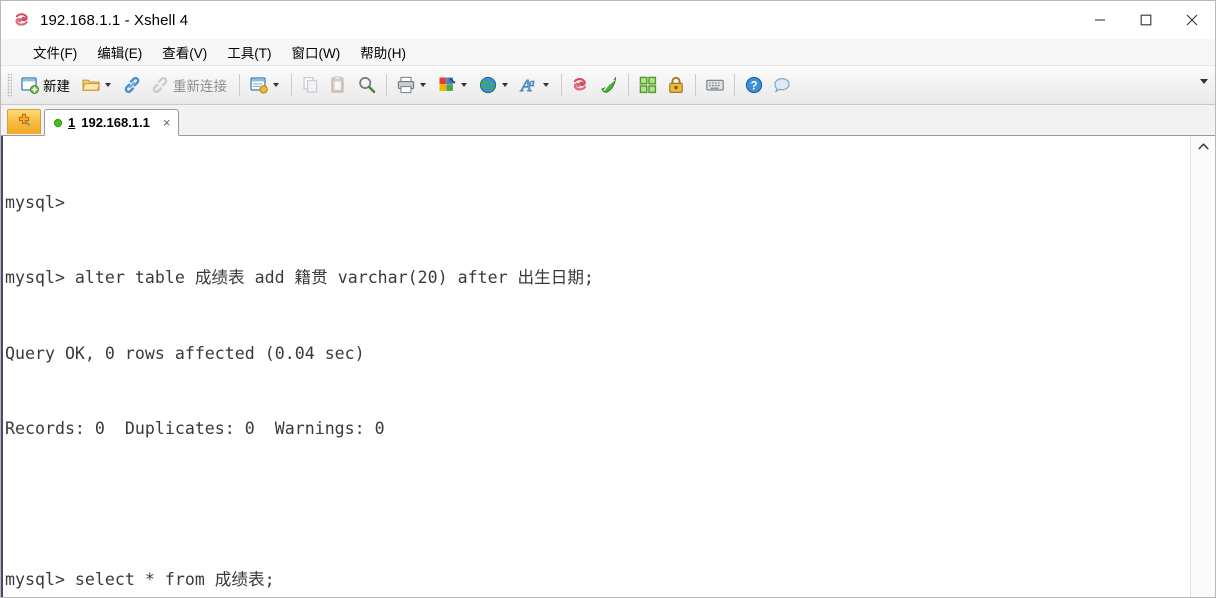 The width and height of the screenshot is (1216, 598). I want to click on font-icon: A a, so click(529, 85).